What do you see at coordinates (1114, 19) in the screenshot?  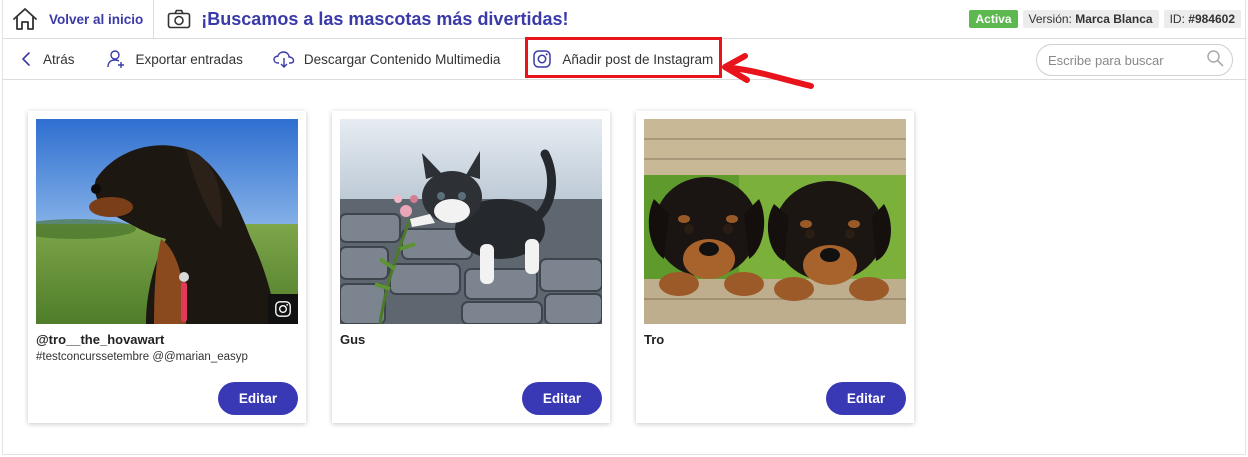 I see `version-value: Marca Blanca` at bounding box center [1114, 19].